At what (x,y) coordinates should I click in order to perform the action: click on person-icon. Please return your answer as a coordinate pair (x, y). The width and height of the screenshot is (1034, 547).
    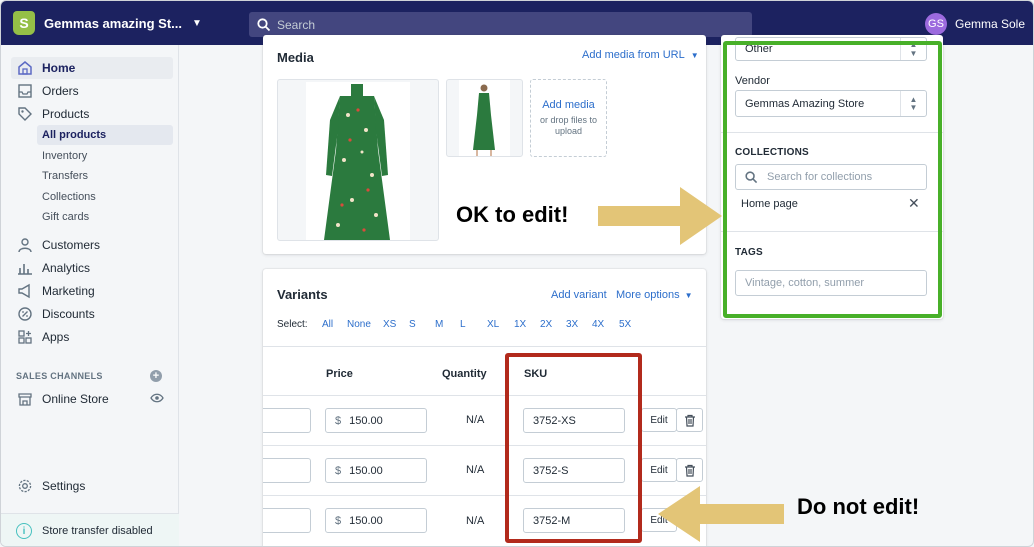
    Looking at the image, I should click on (25, 245).